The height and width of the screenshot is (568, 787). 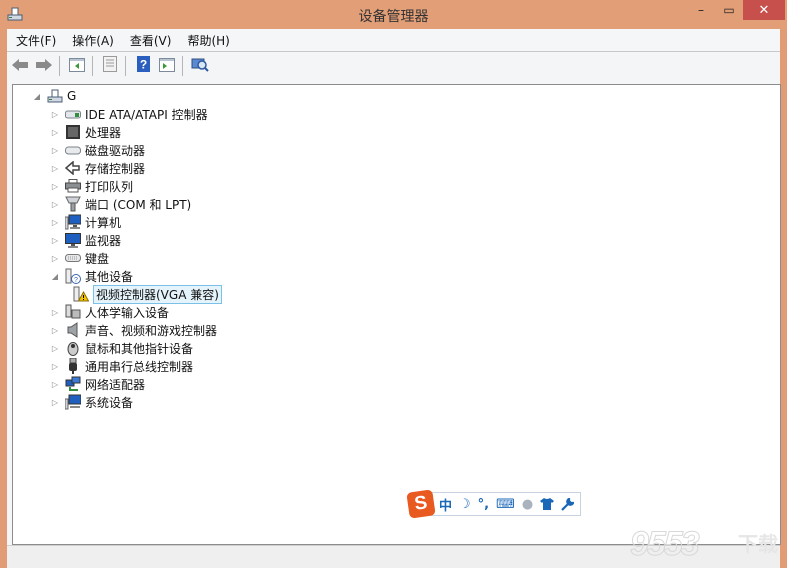 What do you see at coordinates (121, 348) in the screenshot?
I see `tree-node-mouse: ▷ 鼠标和其他指针设备` at bounding box center [121, 348].